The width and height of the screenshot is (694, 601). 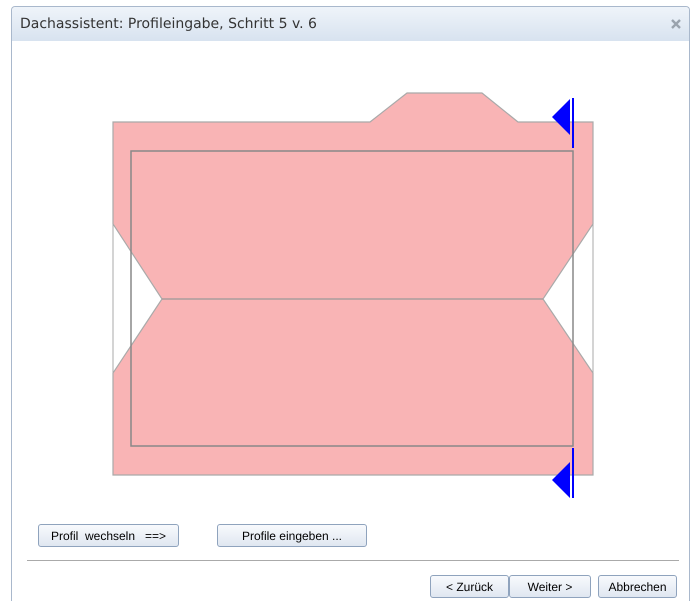 I want to click on back-button: < Zurück, so click(x=469, y=586).